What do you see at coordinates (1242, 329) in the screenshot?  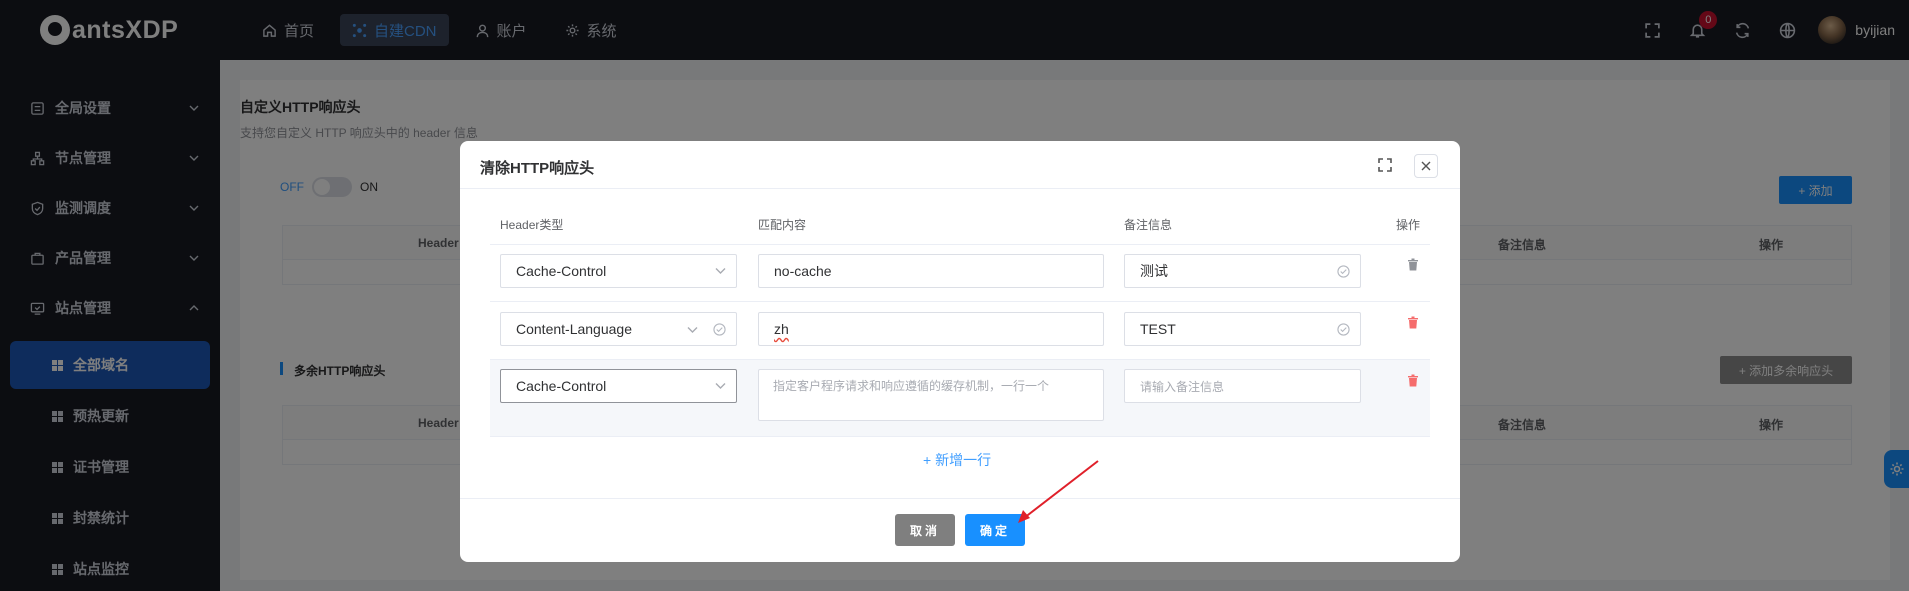 I see `remark-input: TEST` at bounding box center [1242, 329].